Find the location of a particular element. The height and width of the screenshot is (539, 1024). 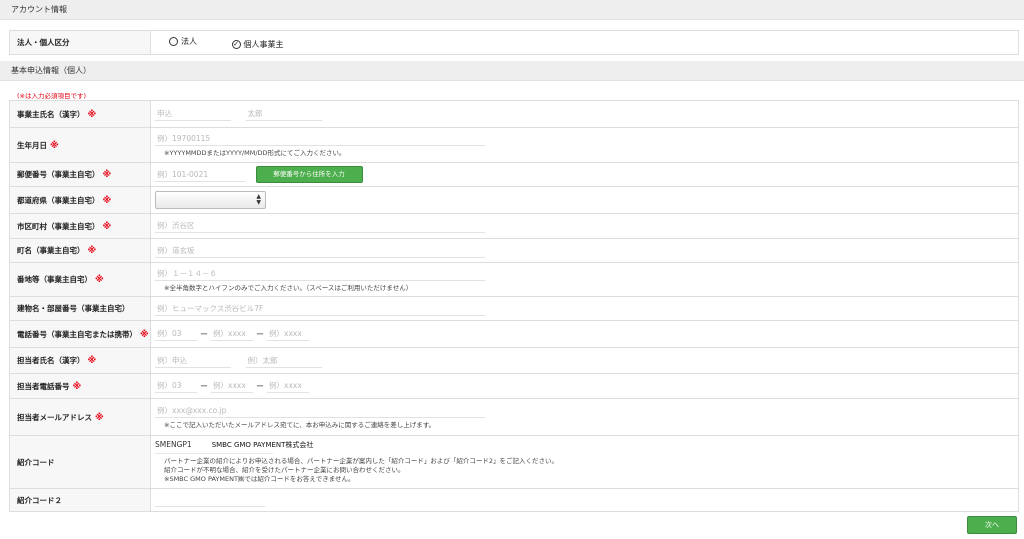

basic-info-title: 基本申込情報（個人） is located at coordinates (51, 70).